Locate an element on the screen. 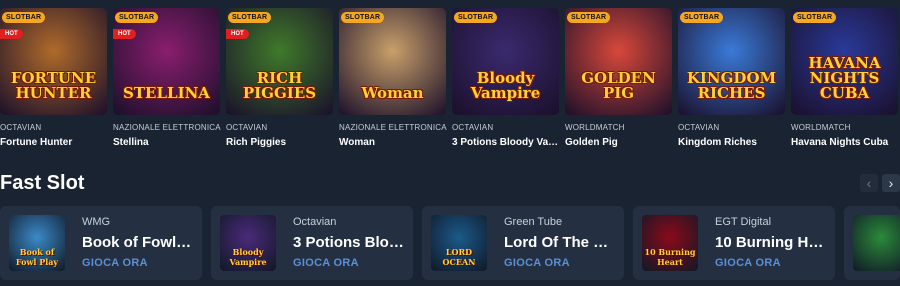 The height and width of the screenshot is (286, 900). fast-slot-logo-text: Bloody Vampire is located at coordinates (248, 257).